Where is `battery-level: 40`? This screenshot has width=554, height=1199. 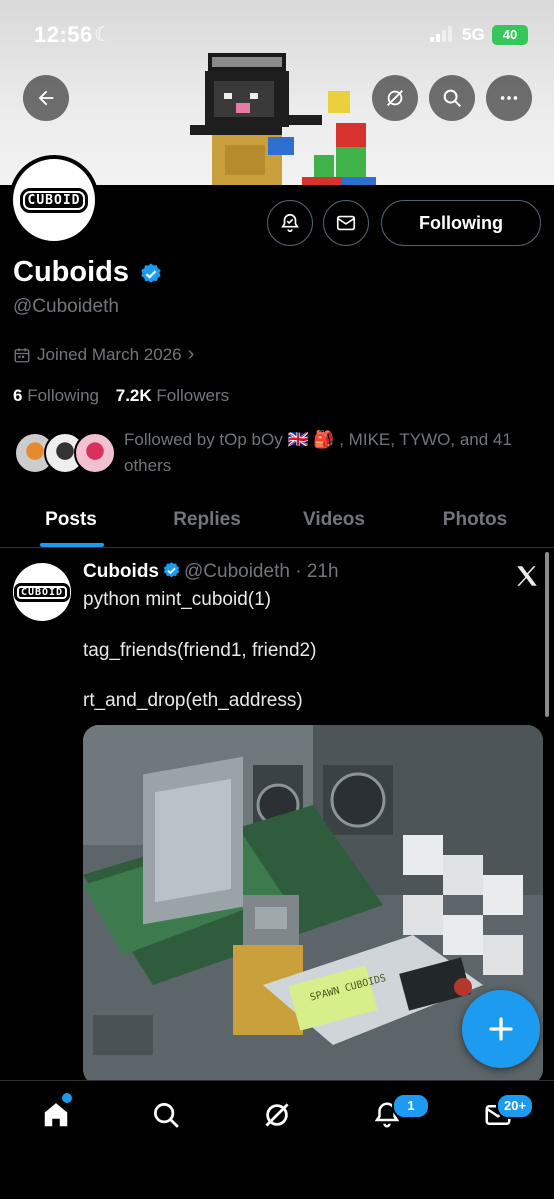
battery-level: 40 is located at coordinates (510, 34).